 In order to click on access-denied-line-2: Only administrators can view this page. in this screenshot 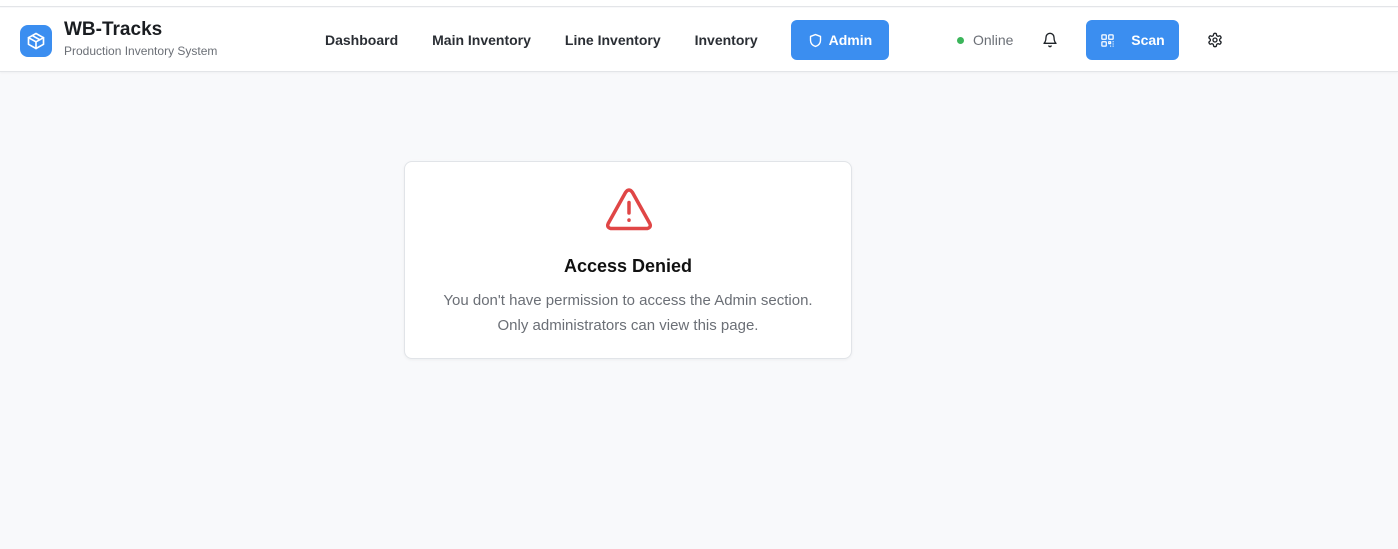, I will do `click(628, 325)`.